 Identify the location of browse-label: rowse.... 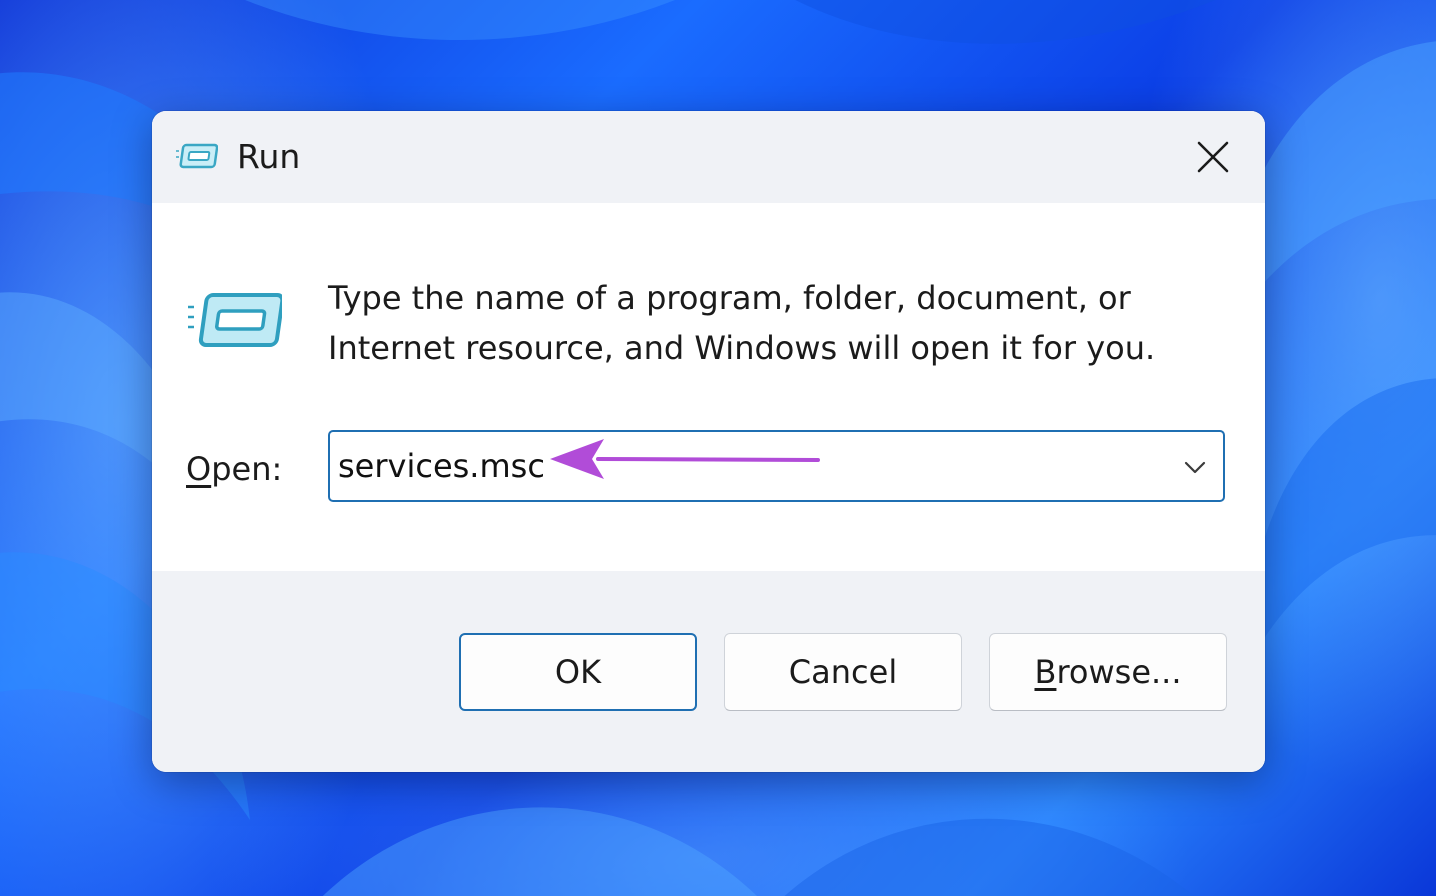
(1119, 672).